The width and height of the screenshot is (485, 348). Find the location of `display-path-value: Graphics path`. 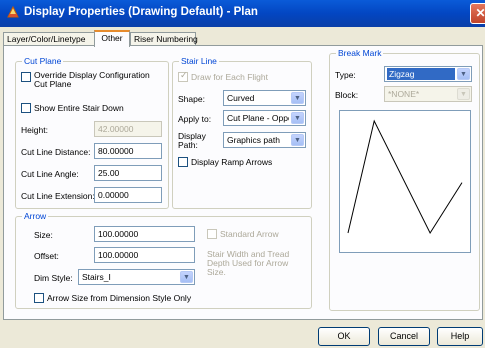

display-path-value: Graphics path is located at coordinates (253, 140).